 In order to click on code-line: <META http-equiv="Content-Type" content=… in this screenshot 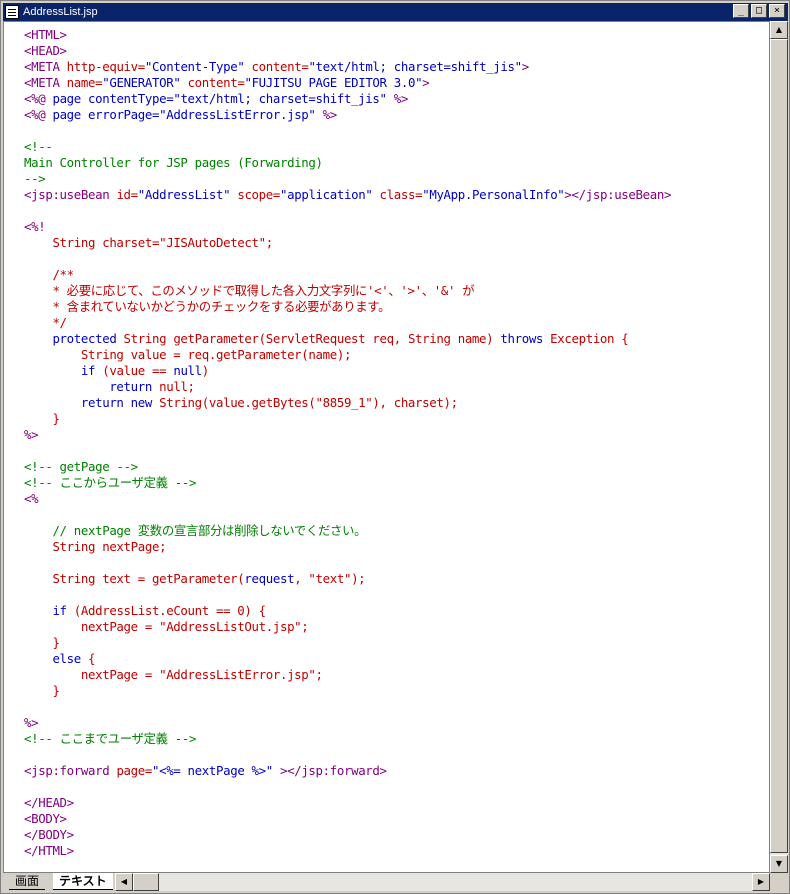, I will do `click(347, 67)`.